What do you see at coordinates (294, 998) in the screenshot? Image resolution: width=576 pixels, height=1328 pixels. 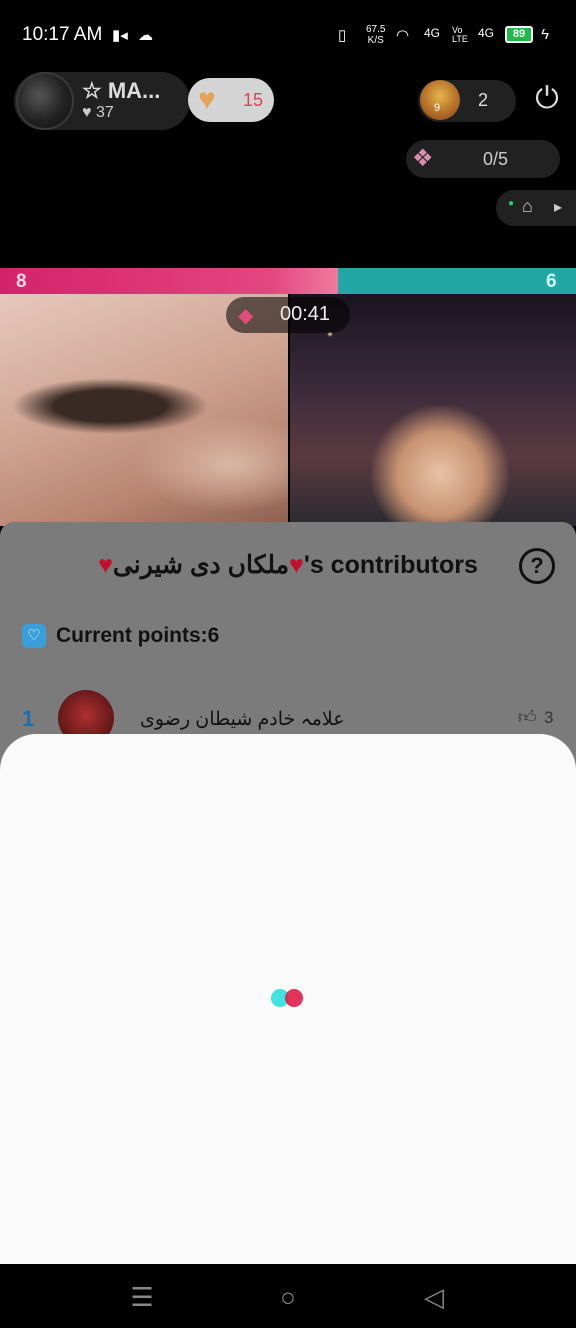 I see `loading-dot-red-icon` at bounding box center [294, 998].